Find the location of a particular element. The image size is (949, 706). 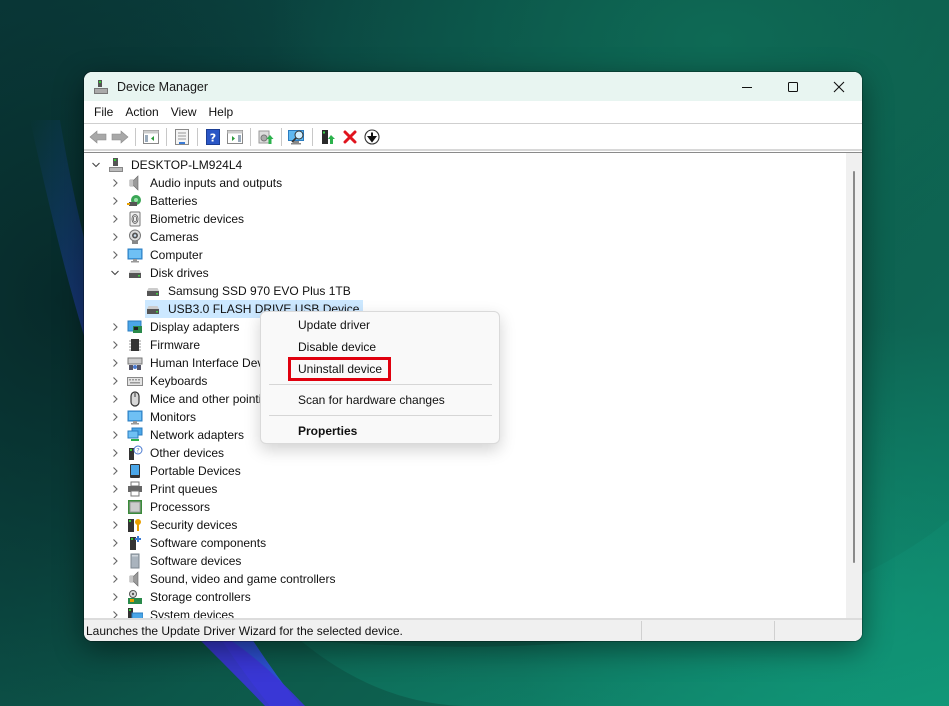

maximize-button is located at coordinates (793, 86).